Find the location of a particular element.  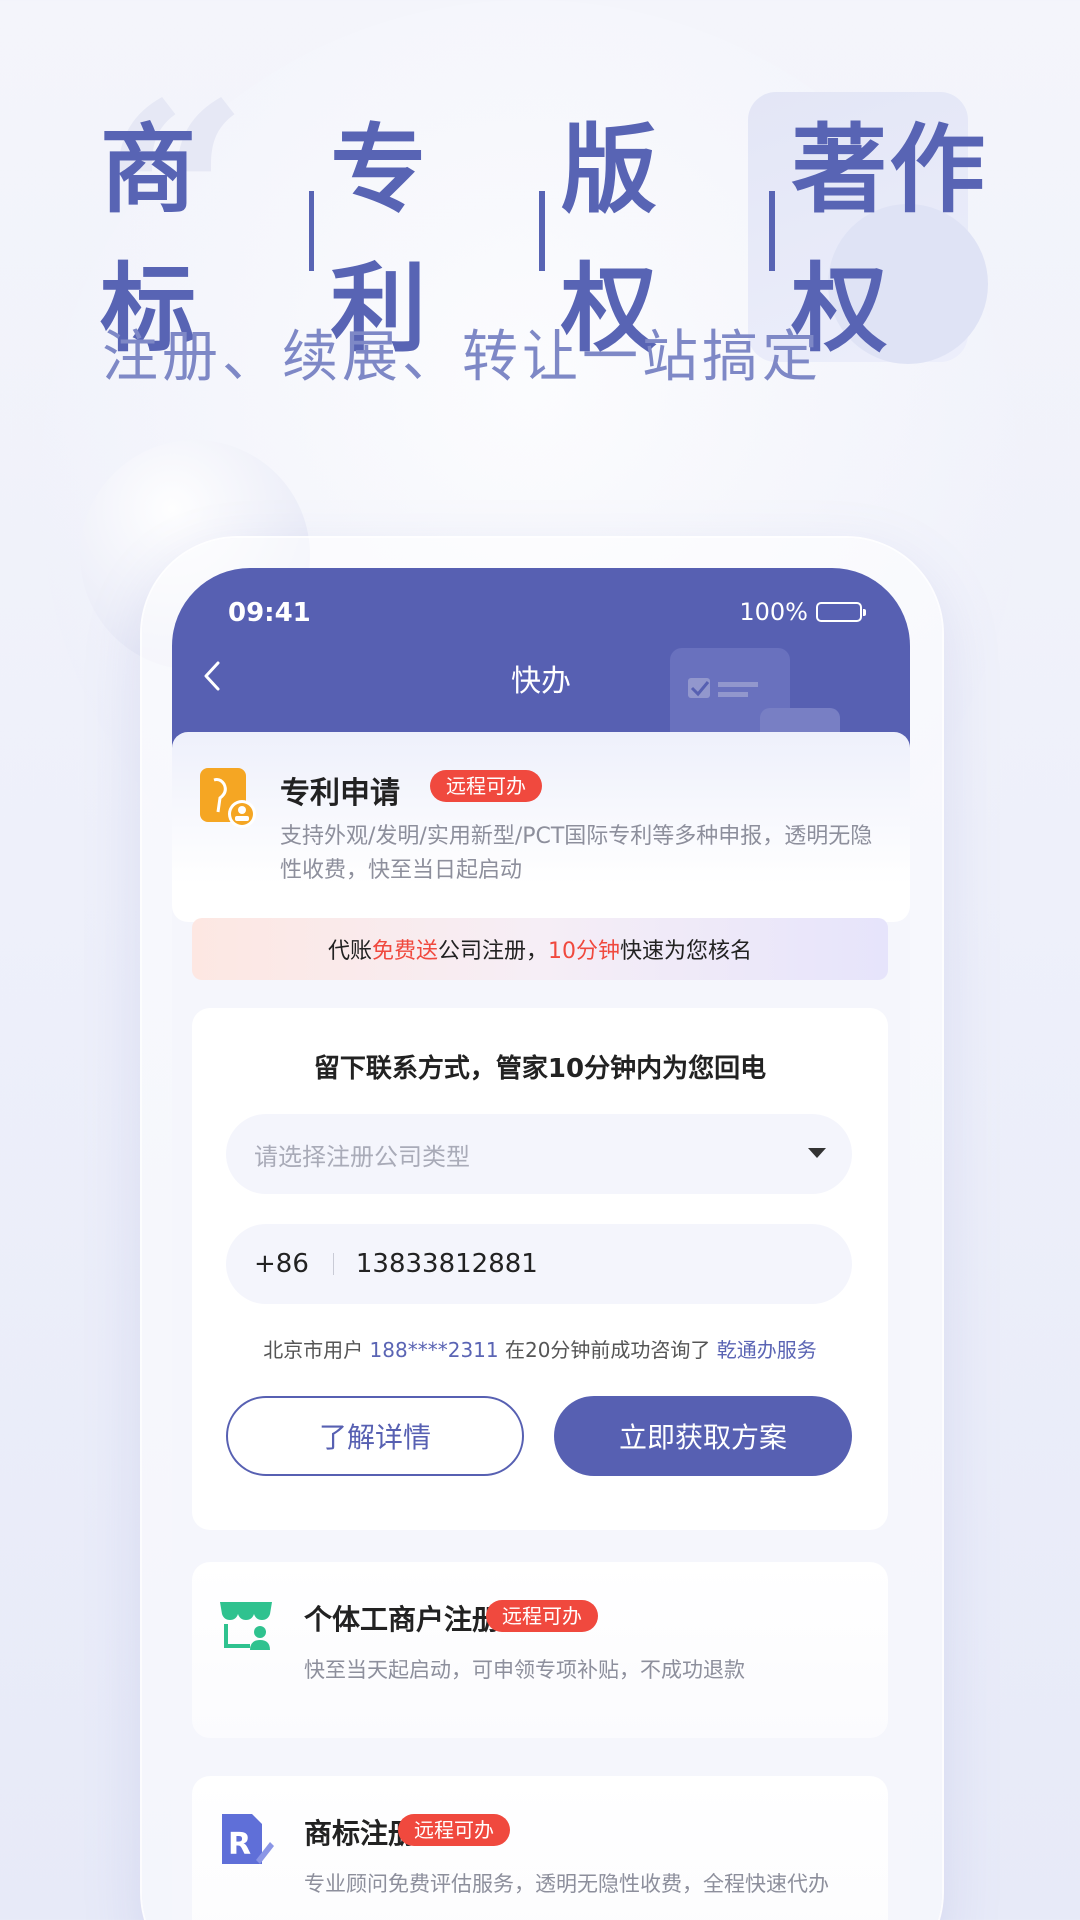

trademark-icon: R is located at coordinates (248, 1839).